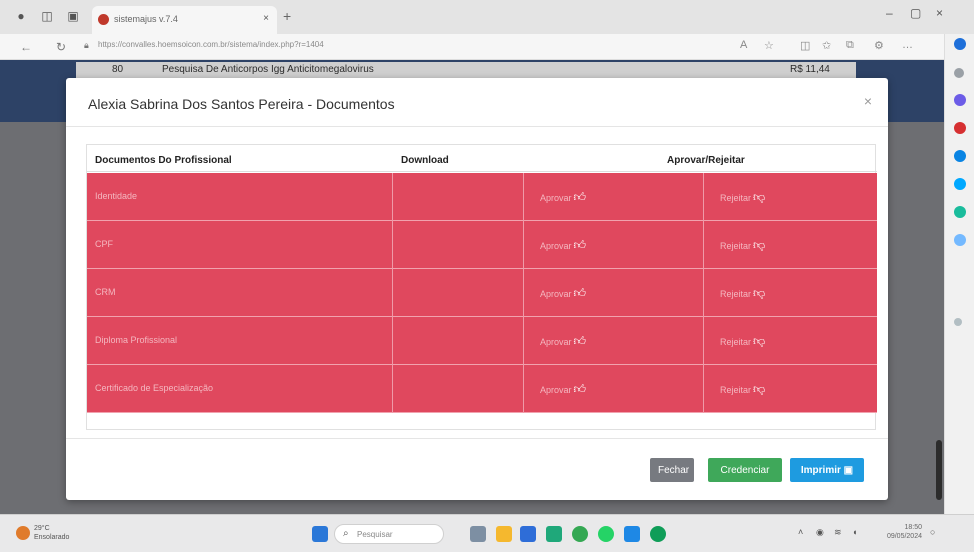 The image size is (974, 552). I want to click on taskbar-search: ⌕ Pesquisar, so click(389, 534).